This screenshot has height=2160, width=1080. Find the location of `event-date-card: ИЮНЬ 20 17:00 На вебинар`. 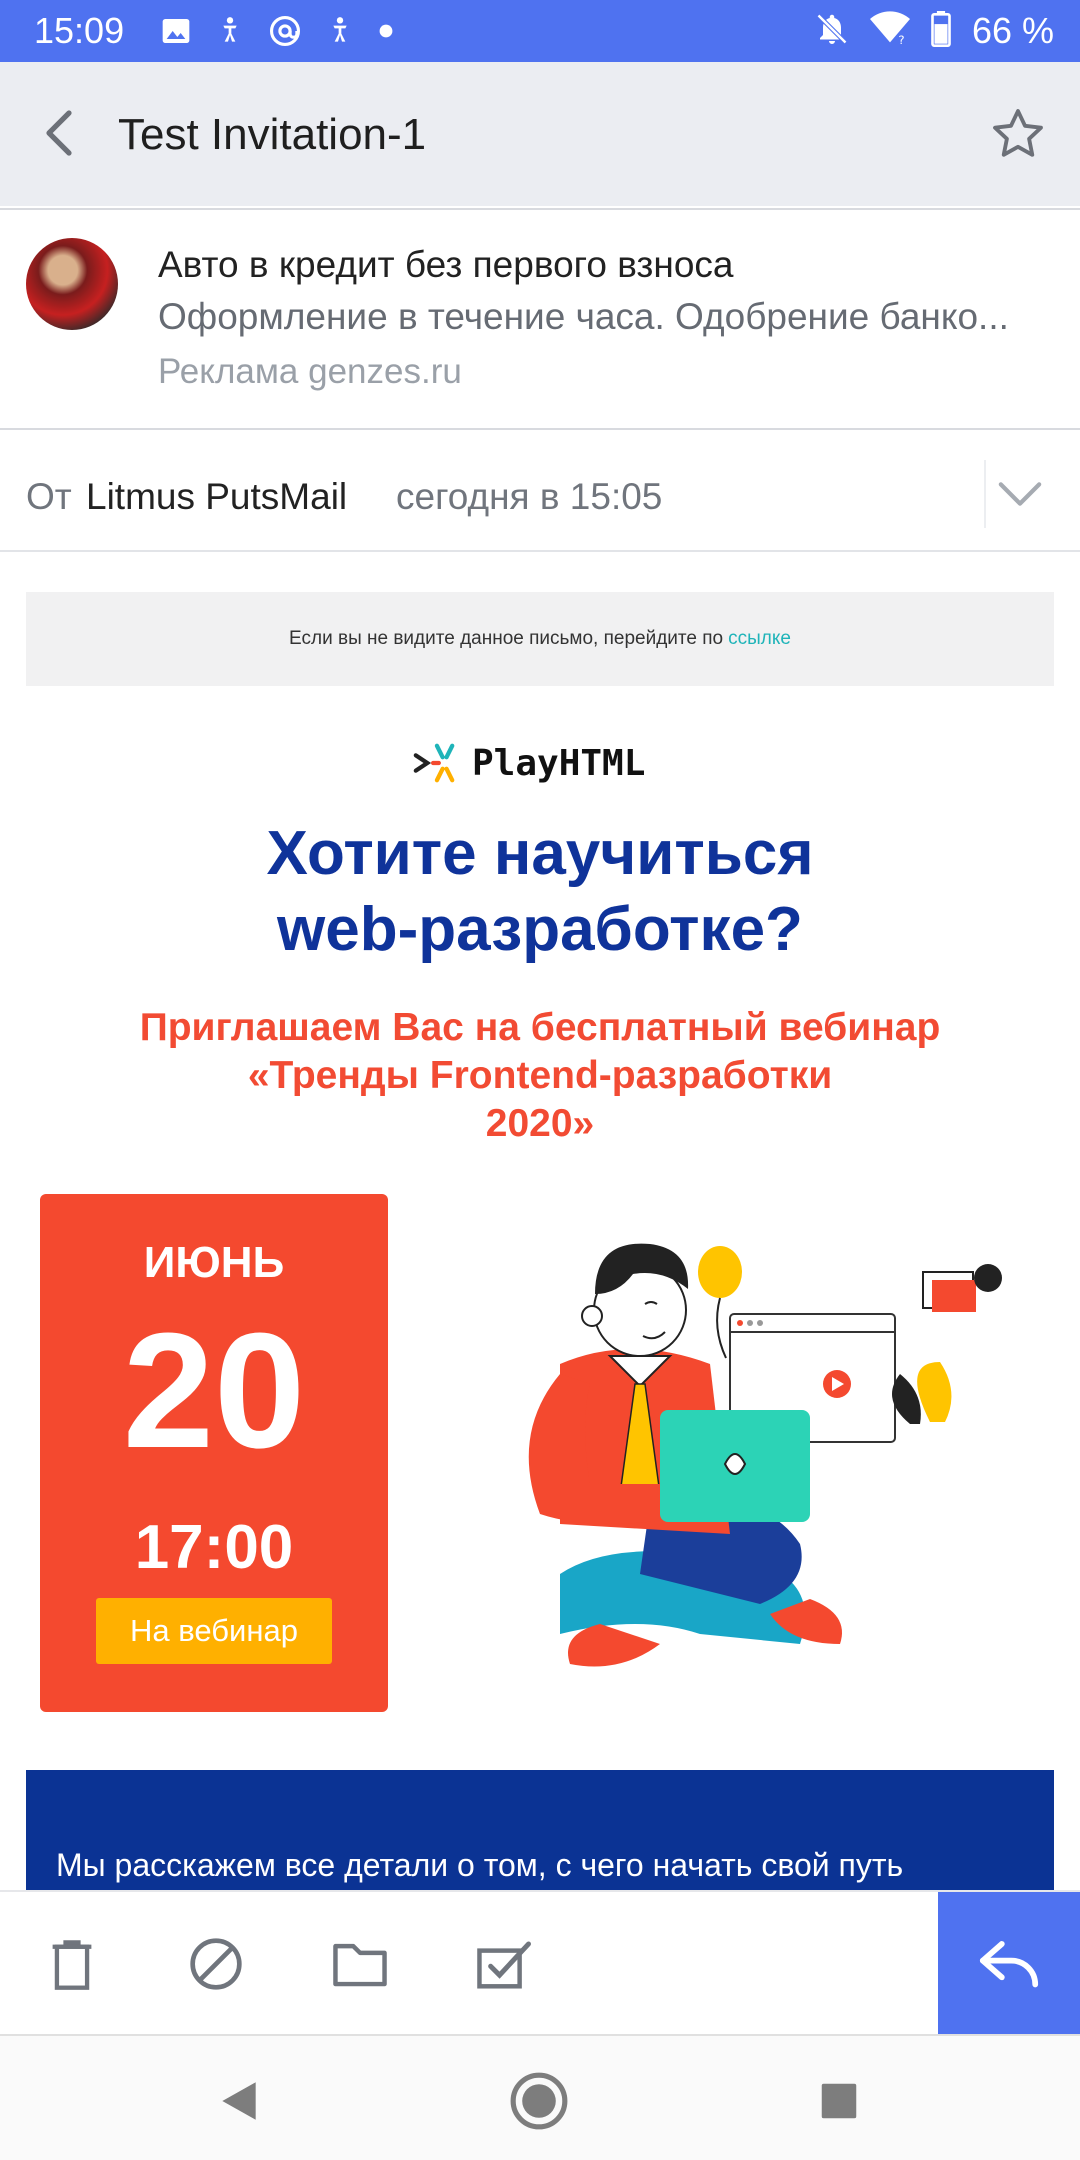

event-date-card: ИЮНЬ 20 17:00 На вебинар is located at coordinates (214, 1453).